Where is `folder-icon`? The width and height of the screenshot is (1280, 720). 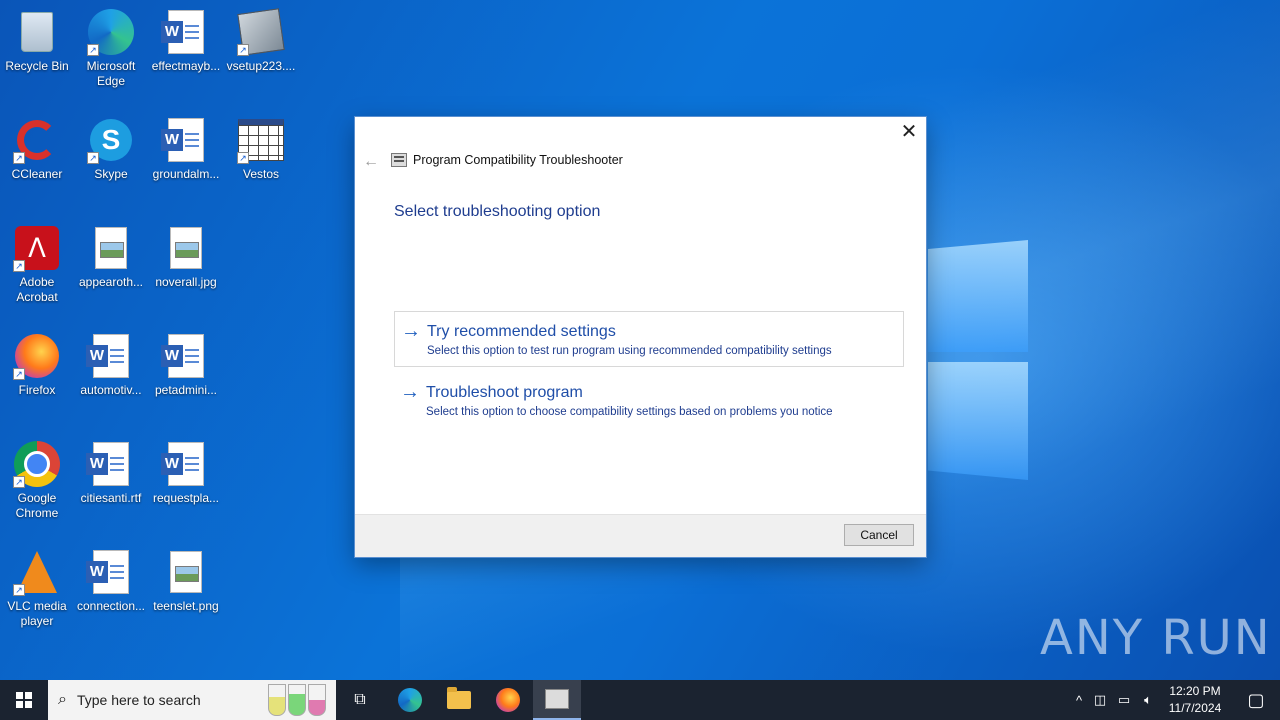 folder-icon is located at coordinates (459, 698).